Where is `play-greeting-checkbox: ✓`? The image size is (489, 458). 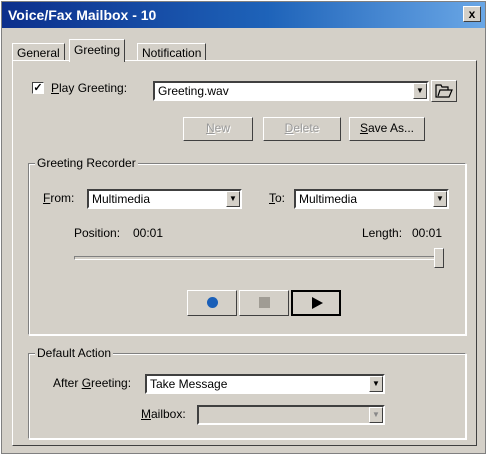
play-greeting-checkbox: ✓ is located at coordinates (38, 88).